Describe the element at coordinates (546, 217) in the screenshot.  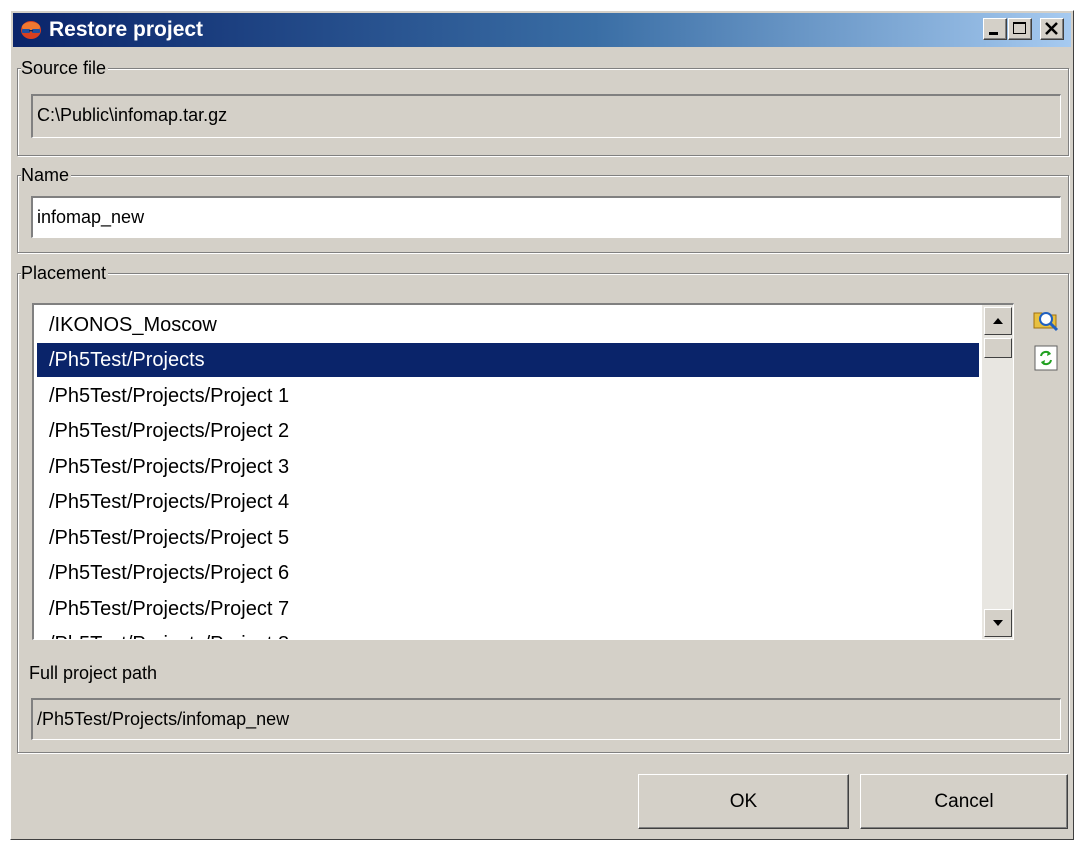
I see `name-input: infomap_new` at that location.